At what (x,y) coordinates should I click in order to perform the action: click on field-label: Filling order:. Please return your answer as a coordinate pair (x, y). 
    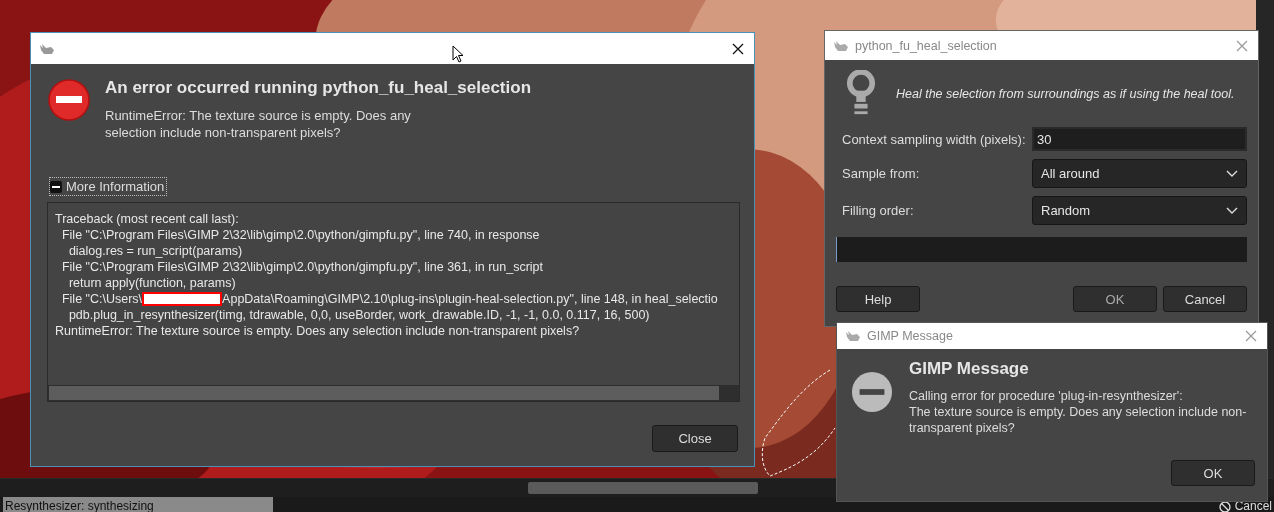
    Looking at the image, I should click on (878, 210).